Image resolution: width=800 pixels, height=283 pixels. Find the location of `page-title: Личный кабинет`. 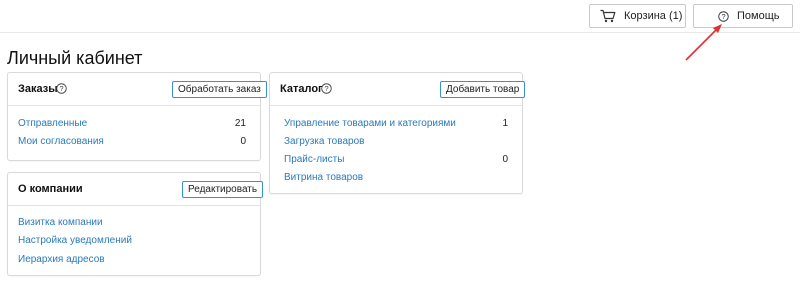

page-title: Личный кабинет is located at coordinates (75, 58).